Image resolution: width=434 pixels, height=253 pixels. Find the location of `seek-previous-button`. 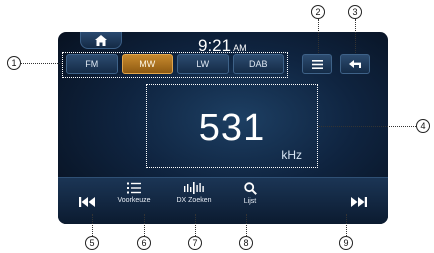

seek-previous-button is located at coordinates (87, 202).